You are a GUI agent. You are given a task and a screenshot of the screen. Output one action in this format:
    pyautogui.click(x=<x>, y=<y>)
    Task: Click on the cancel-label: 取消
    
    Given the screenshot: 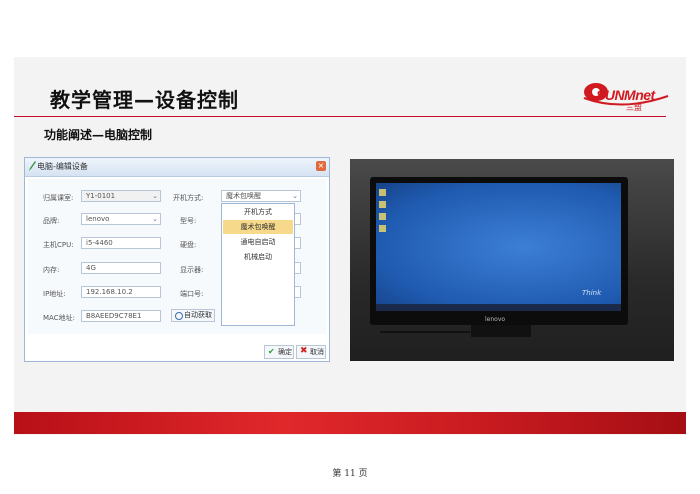 What is the action you would take?
    pyautogui.click(x=317, y=352)
    